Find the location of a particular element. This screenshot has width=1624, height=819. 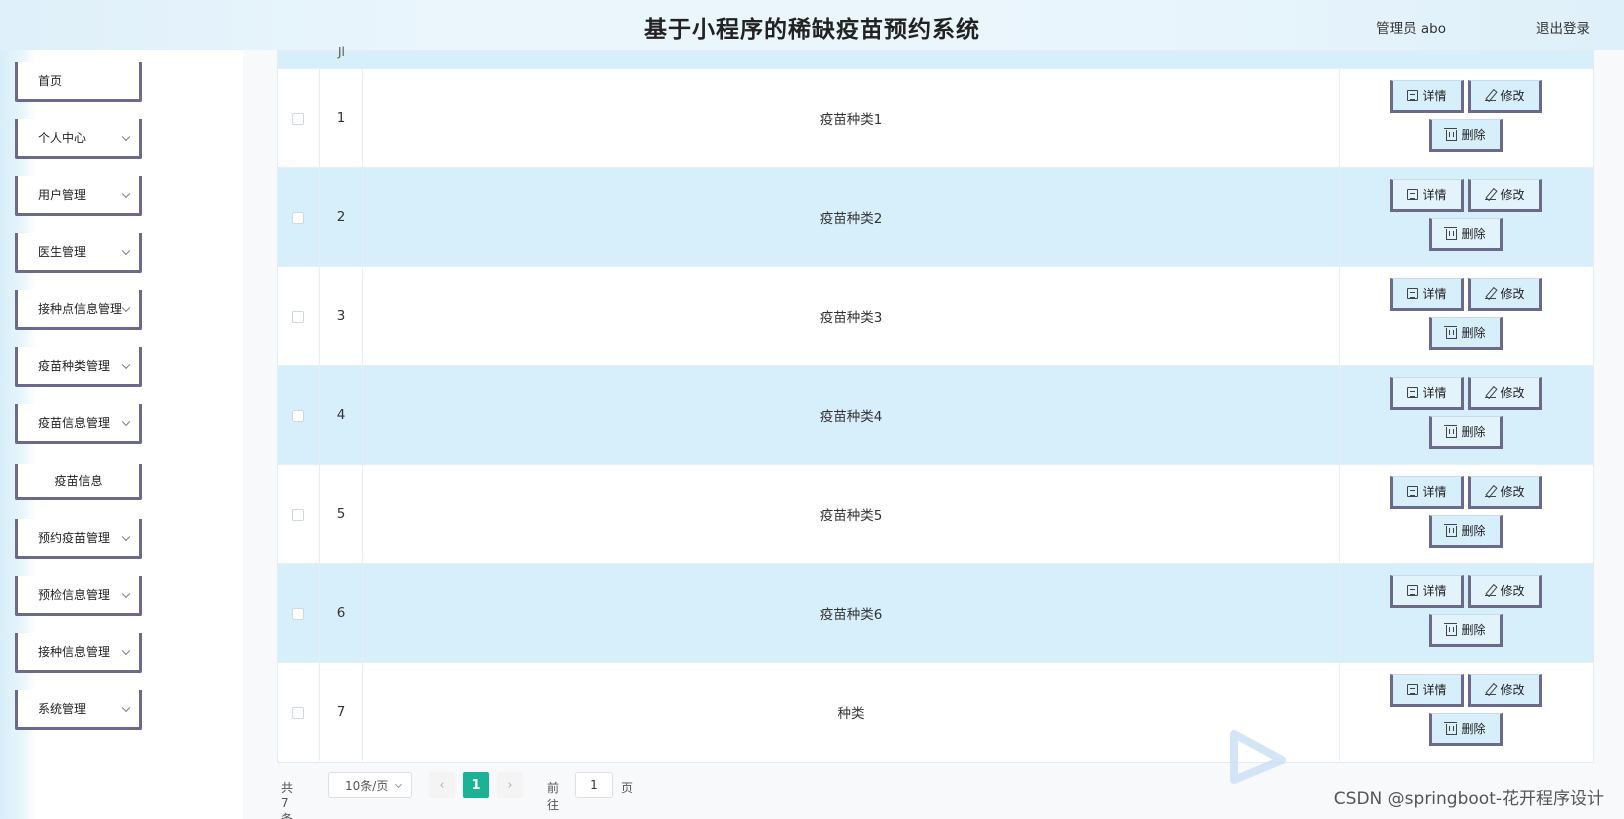

row-vaccine-type-name: 疫苗种类5 is located at coordinates (851, 514).